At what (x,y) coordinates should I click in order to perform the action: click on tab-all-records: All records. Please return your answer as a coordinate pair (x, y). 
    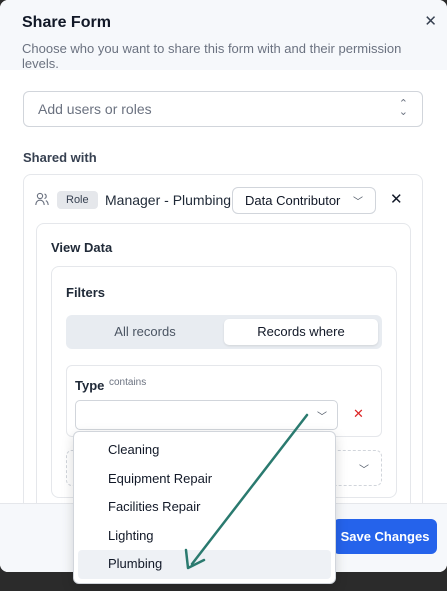
    Looking at the image, I should click on (145, 332).